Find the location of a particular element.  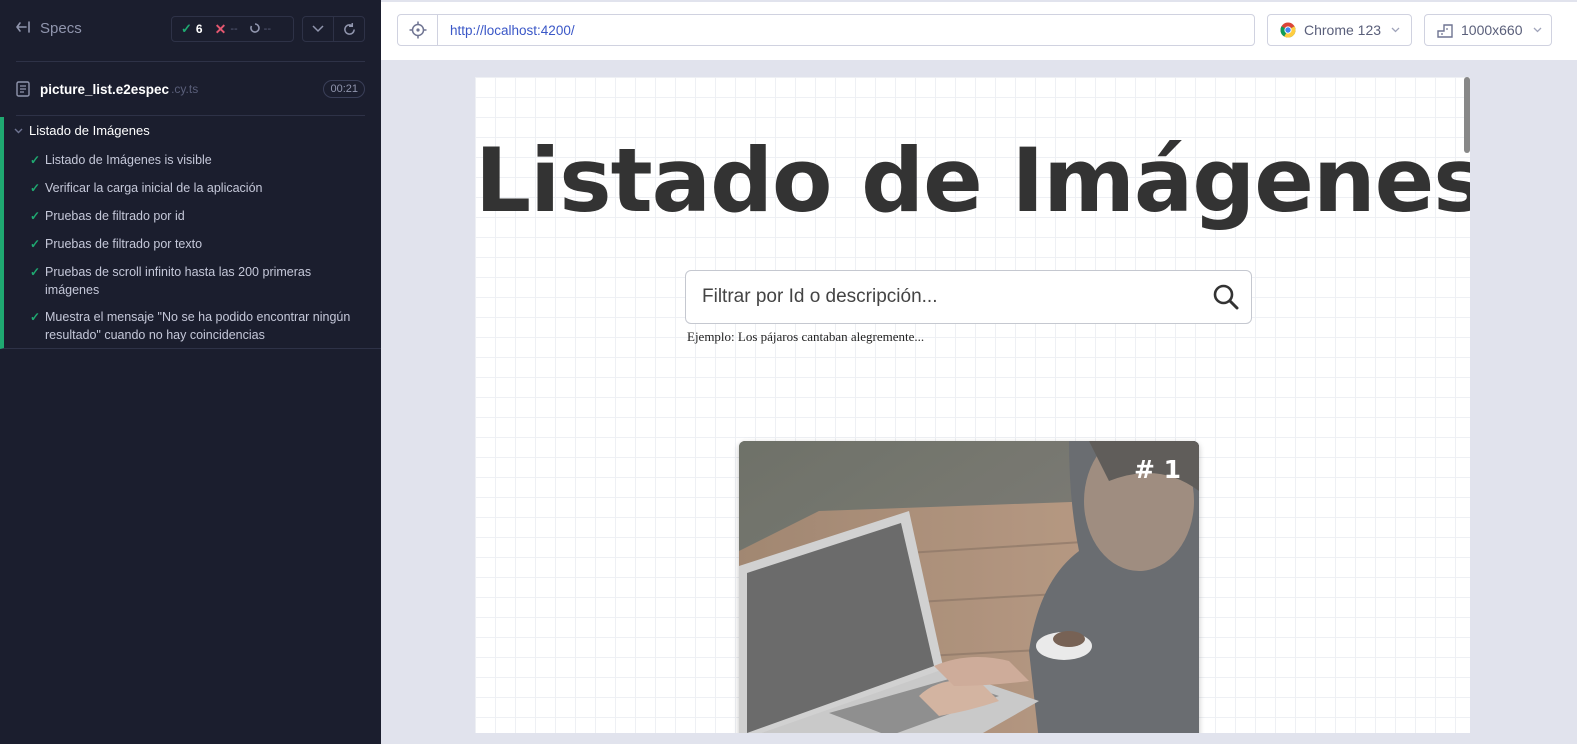

chrome-icon is located at coordinates (1288, 30).